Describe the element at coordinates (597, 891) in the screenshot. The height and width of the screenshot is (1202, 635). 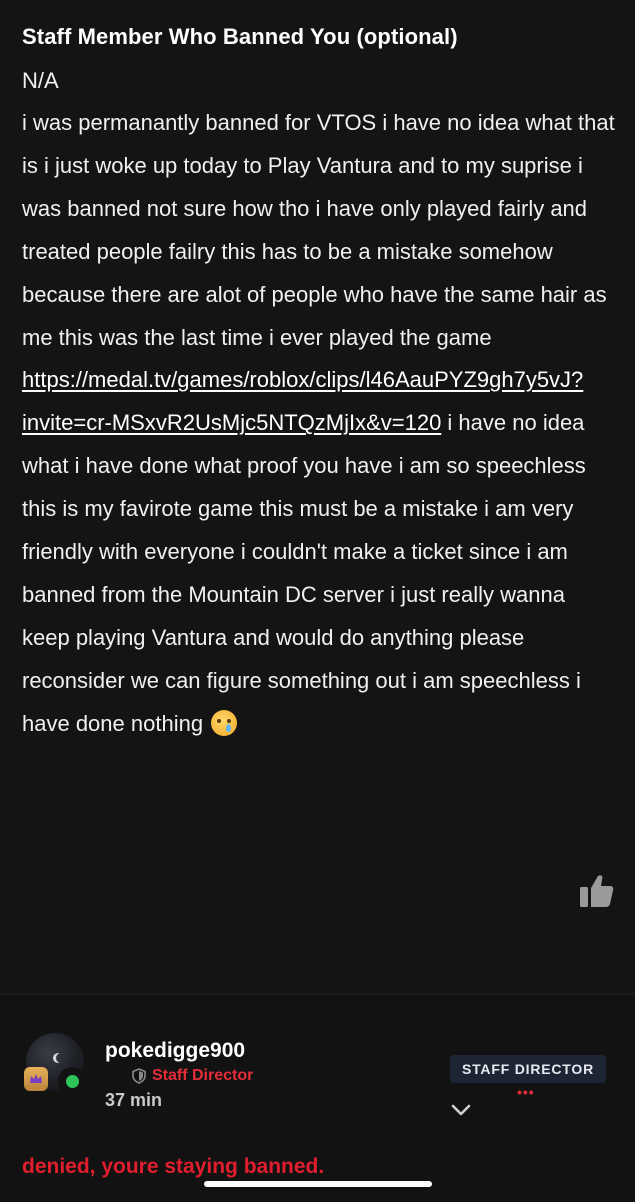
I see `thumbs-up-icon` at that location.